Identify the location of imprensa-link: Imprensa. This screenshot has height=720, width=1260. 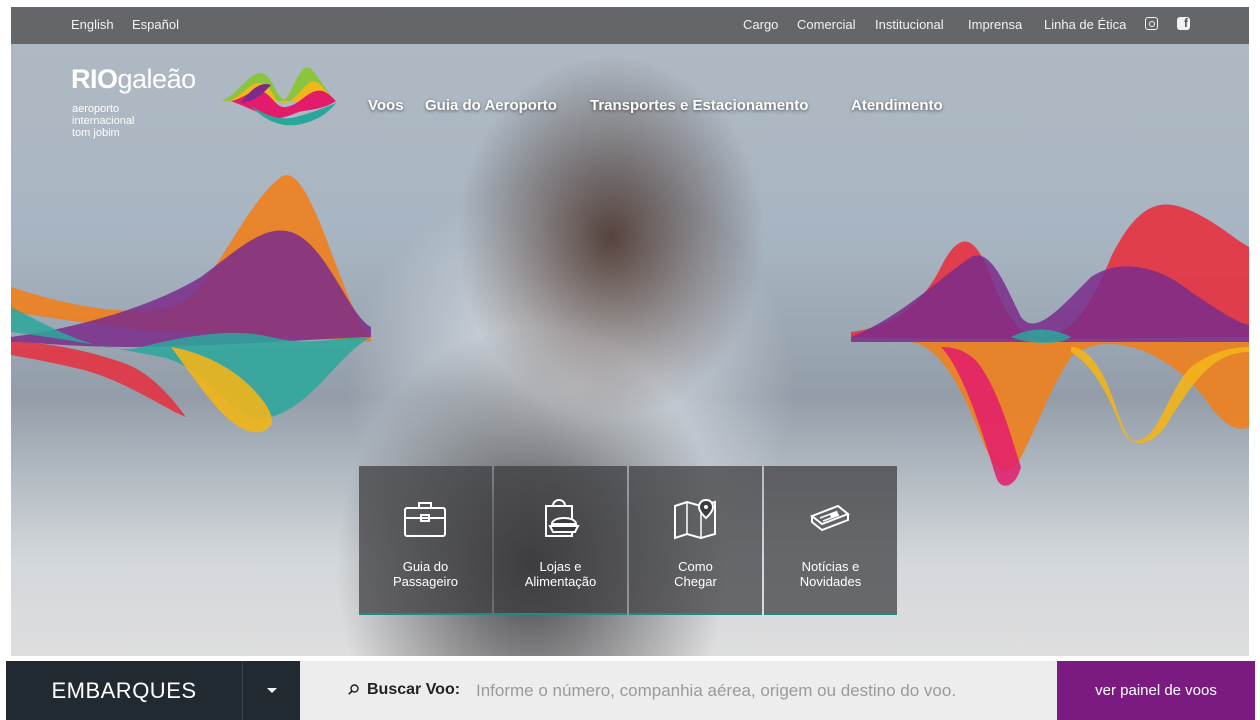
(995, 24).